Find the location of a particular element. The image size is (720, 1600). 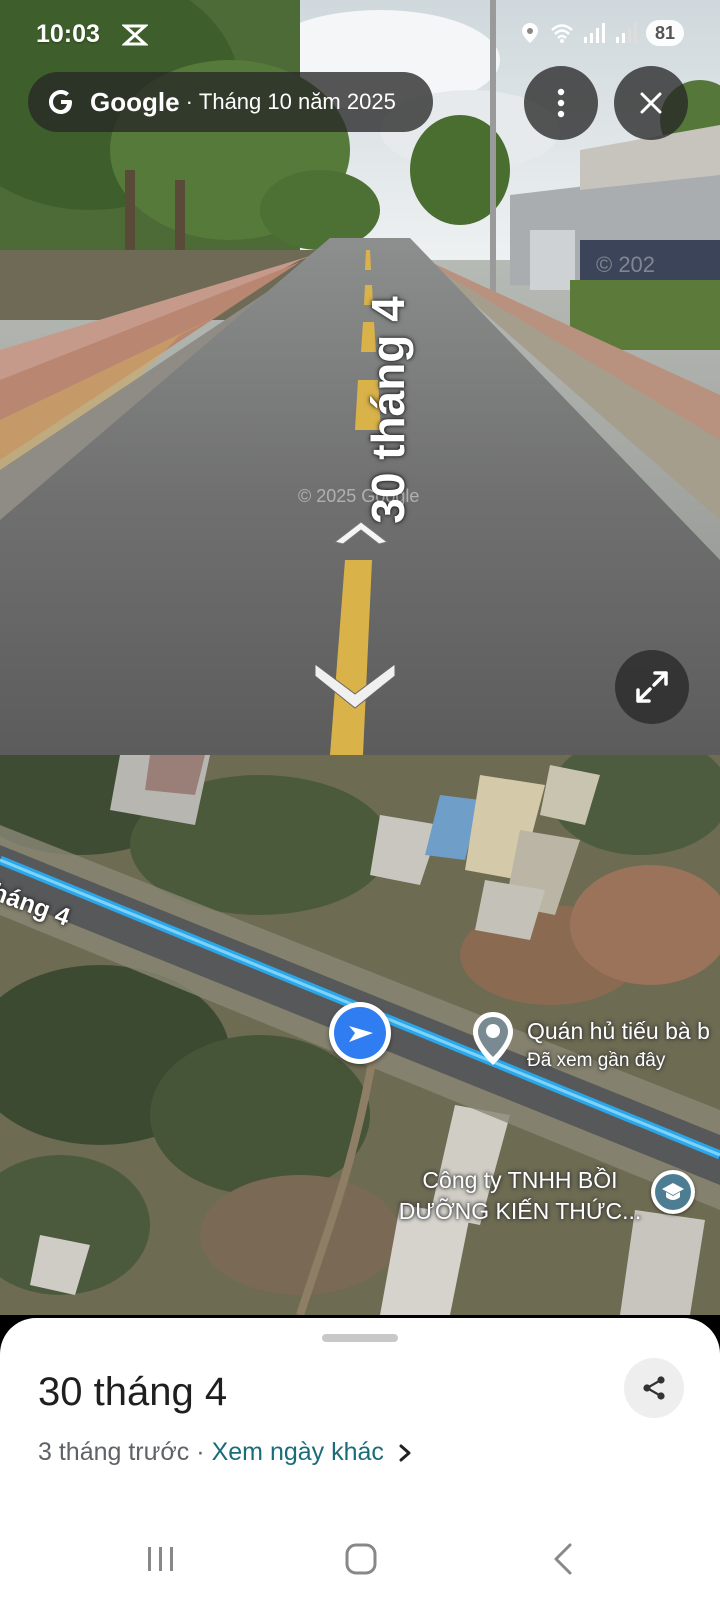

share-button is located at coordinates (654, 1388).